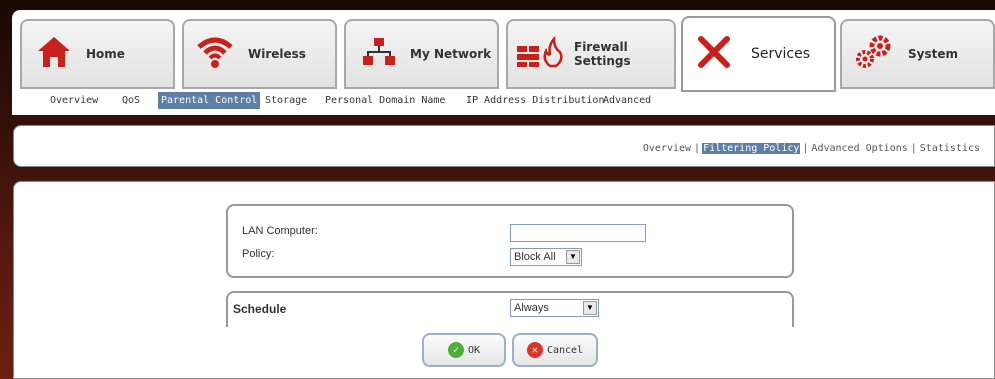 This screenshot has height=379, width=995. What do you see at coordinates (451, 54) in the screenshot?
I see `tab-my-network-label: My Network` at bounding box center [451, 54].